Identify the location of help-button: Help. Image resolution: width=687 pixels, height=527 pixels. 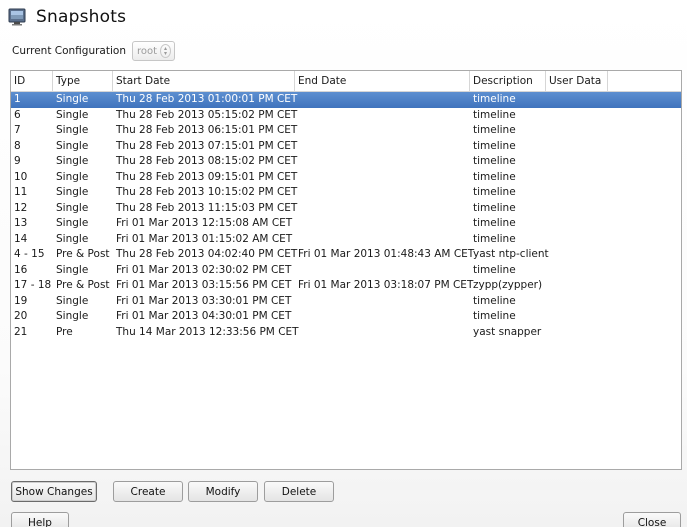
(40, 519).